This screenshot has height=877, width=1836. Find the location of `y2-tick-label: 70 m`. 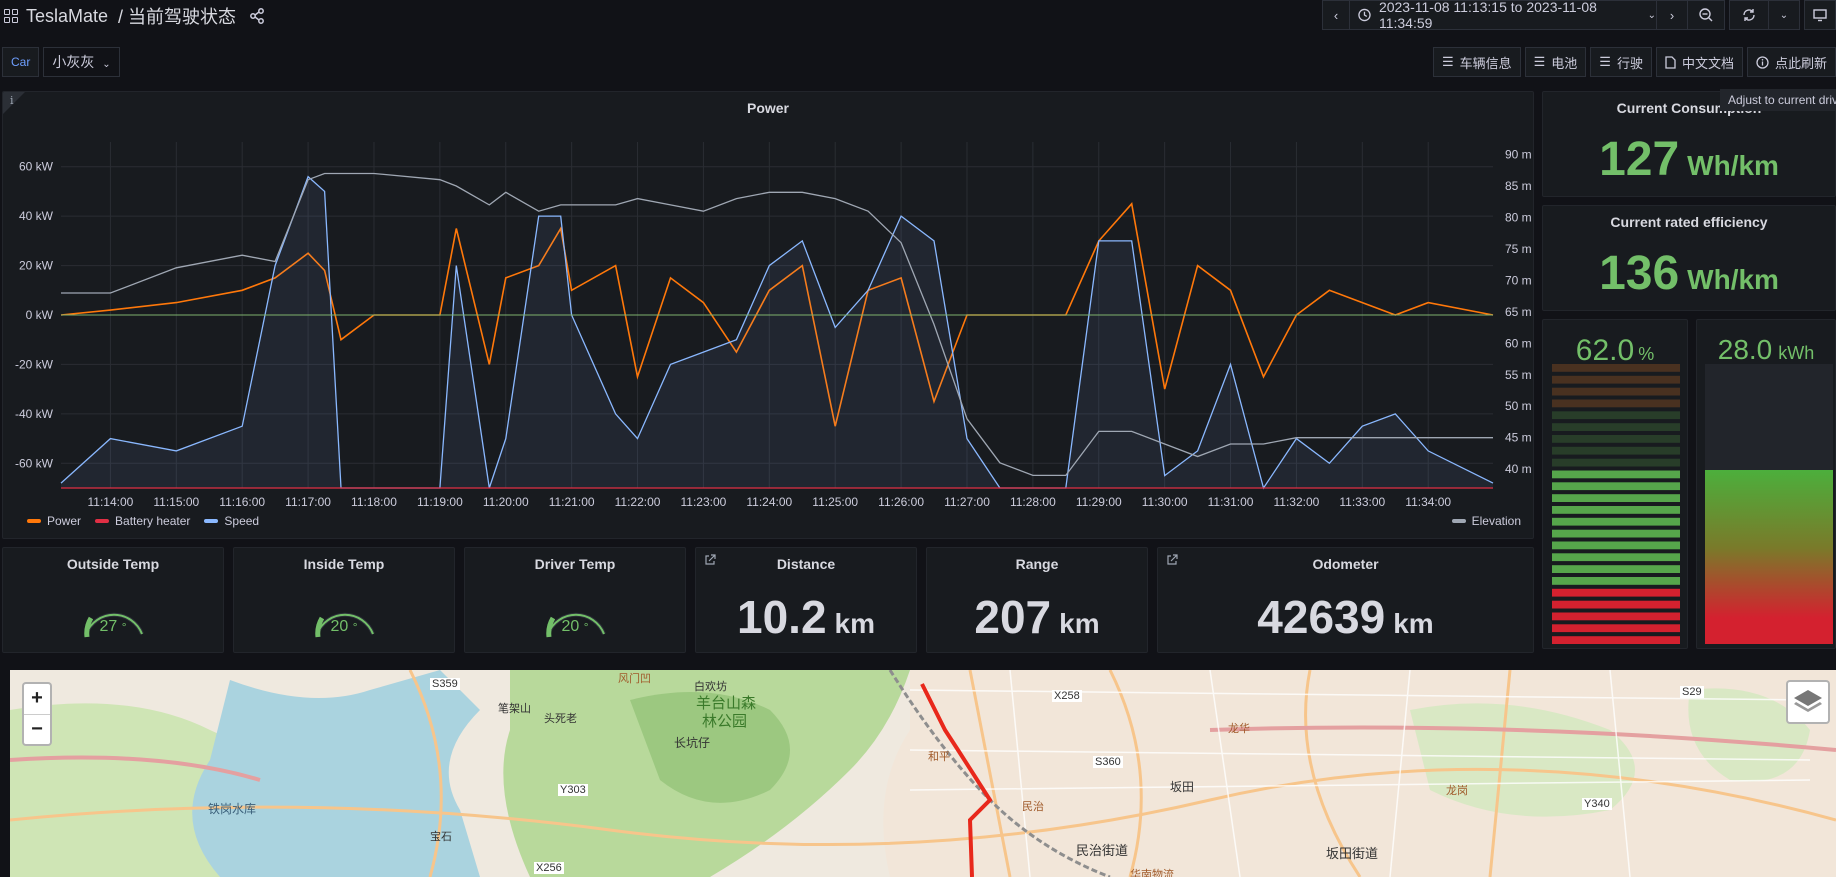

y2-tick-label: 70 m is located at coordinates (1518, 280).